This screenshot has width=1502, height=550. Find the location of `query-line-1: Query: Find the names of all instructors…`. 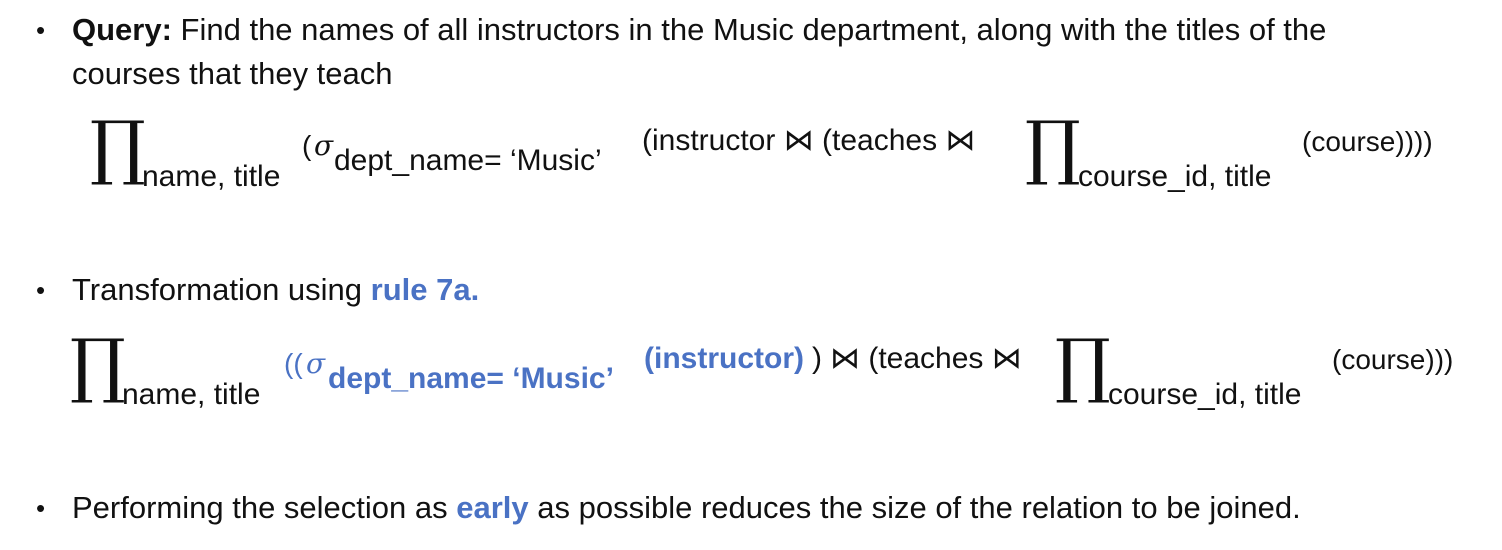

query-line-1: Query: Find the names of all instructors… is located at coordinates (699, 30).